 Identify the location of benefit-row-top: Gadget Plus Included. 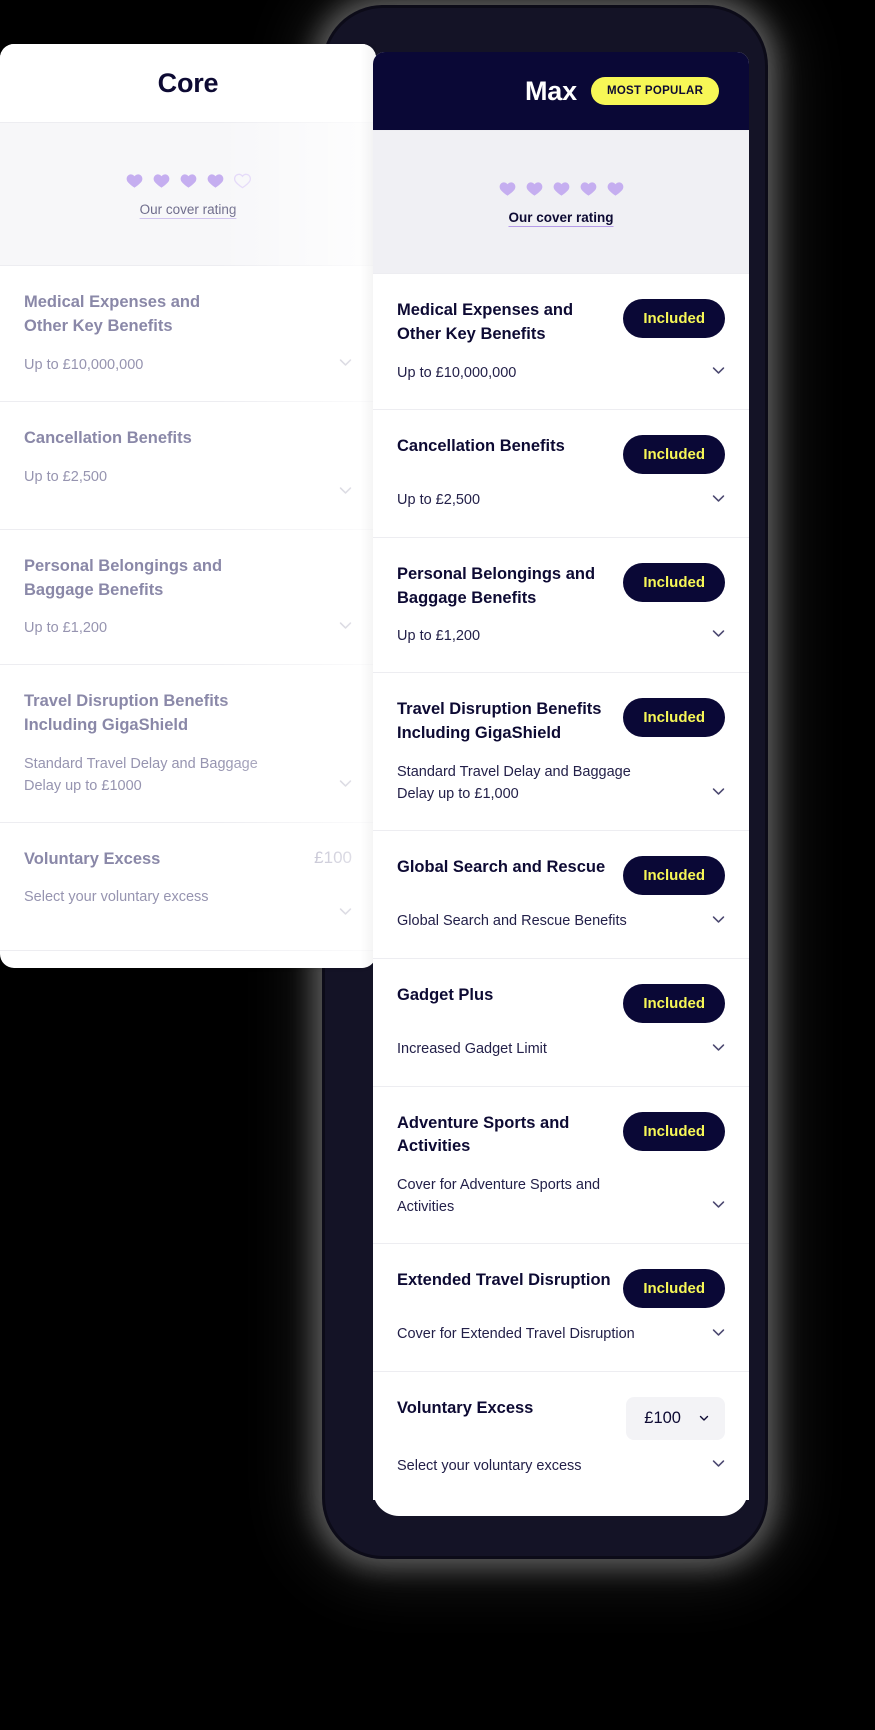
(561, 1003).